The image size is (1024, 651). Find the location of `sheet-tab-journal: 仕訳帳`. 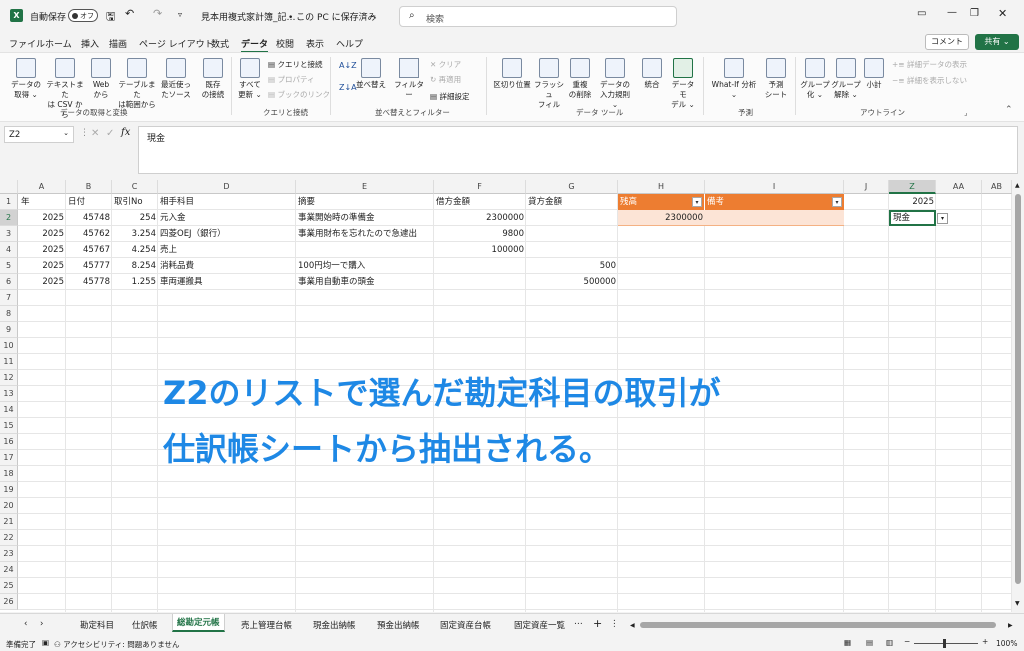

sheet-tab-journal: 仕訳帳 is located at coordinates (145, 625).